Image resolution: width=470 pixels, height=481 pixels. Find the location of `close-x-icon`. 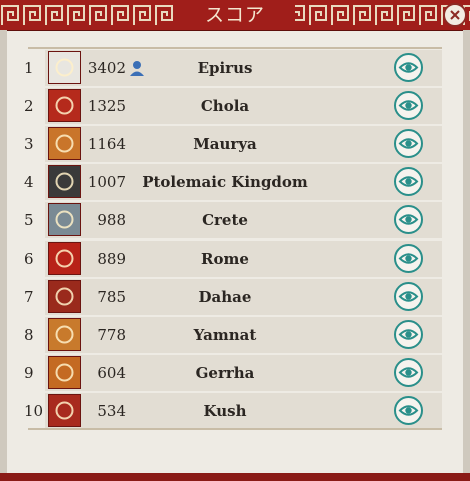

close-x-icon is located at coordinates (455, 15).